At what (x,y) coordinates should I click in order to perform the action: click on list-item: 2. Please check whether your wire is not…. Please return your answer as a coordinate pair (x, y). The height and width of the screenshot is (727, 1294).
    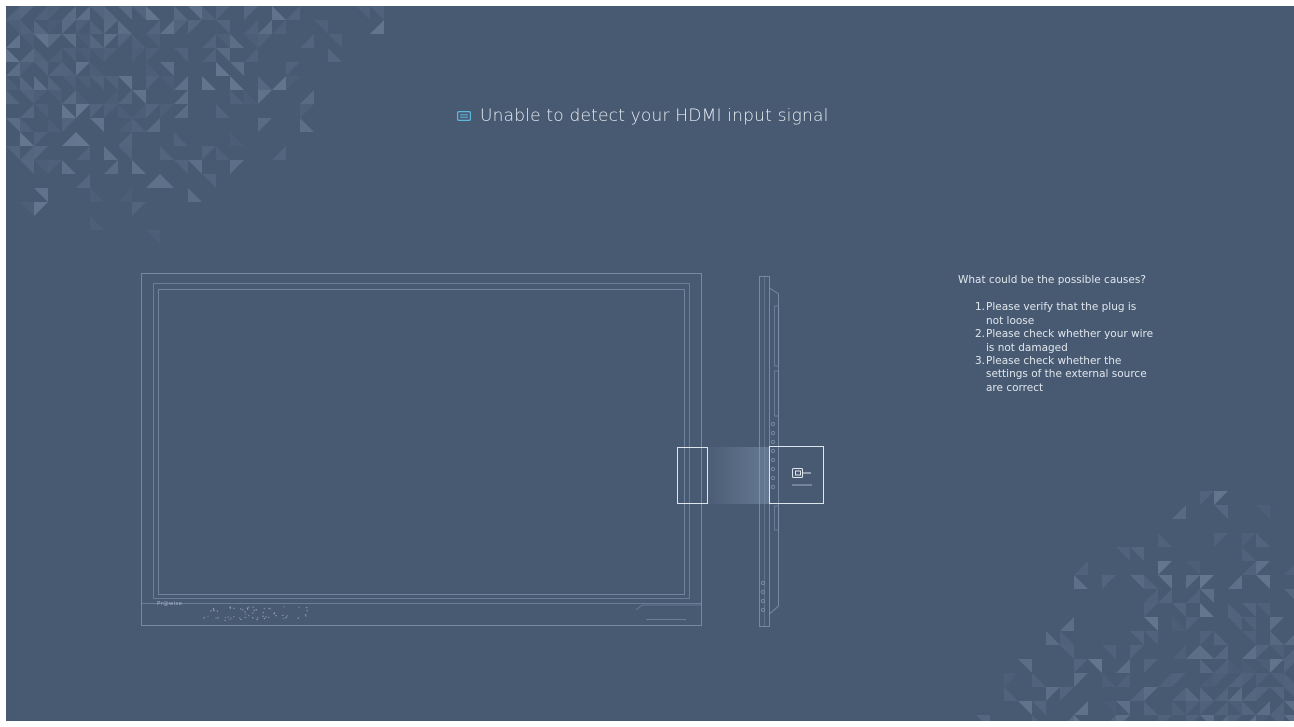
    Looking at the image, I should click on (1065, 341).